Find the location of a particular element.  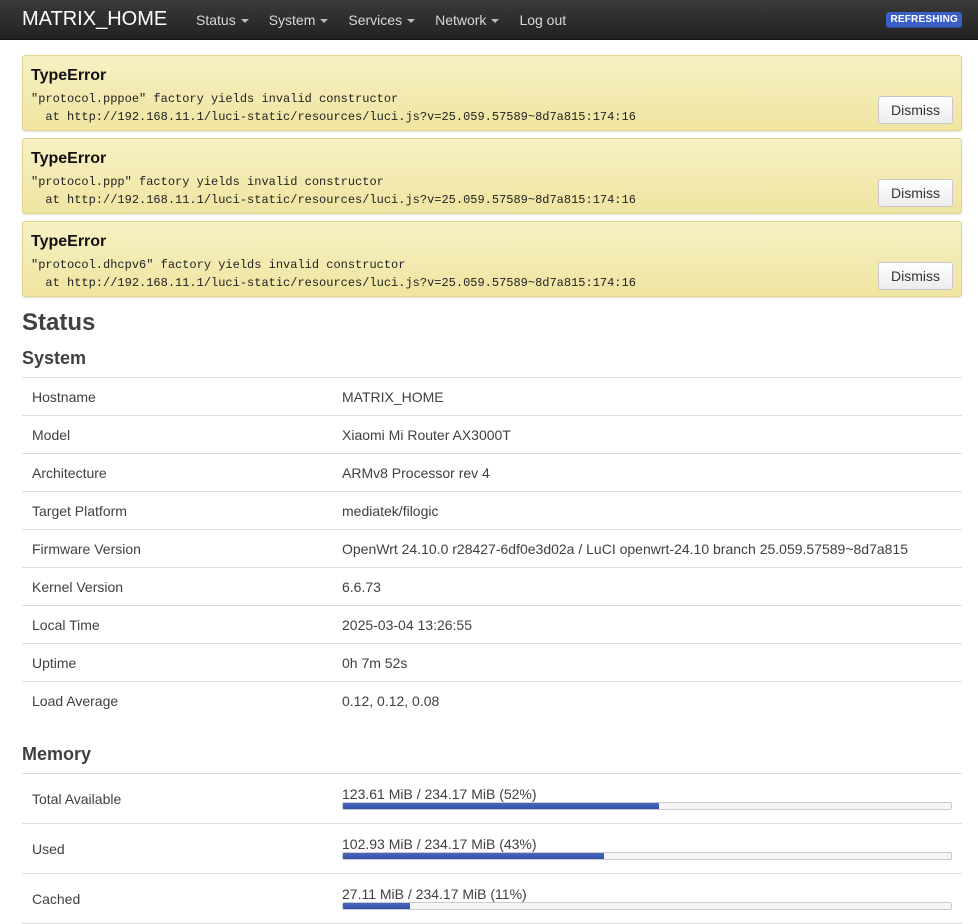

page-title: Status is located at coordinates (59, 322).